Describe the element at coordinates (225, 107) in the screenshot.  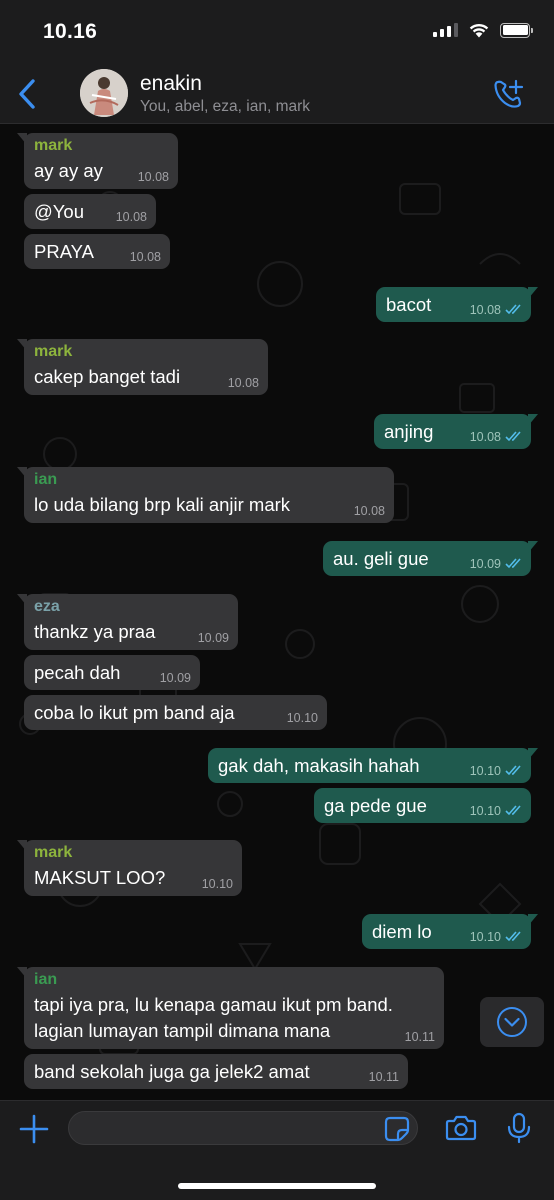
I see `chat-members: You, abel, eza, ian, mark` at that location.